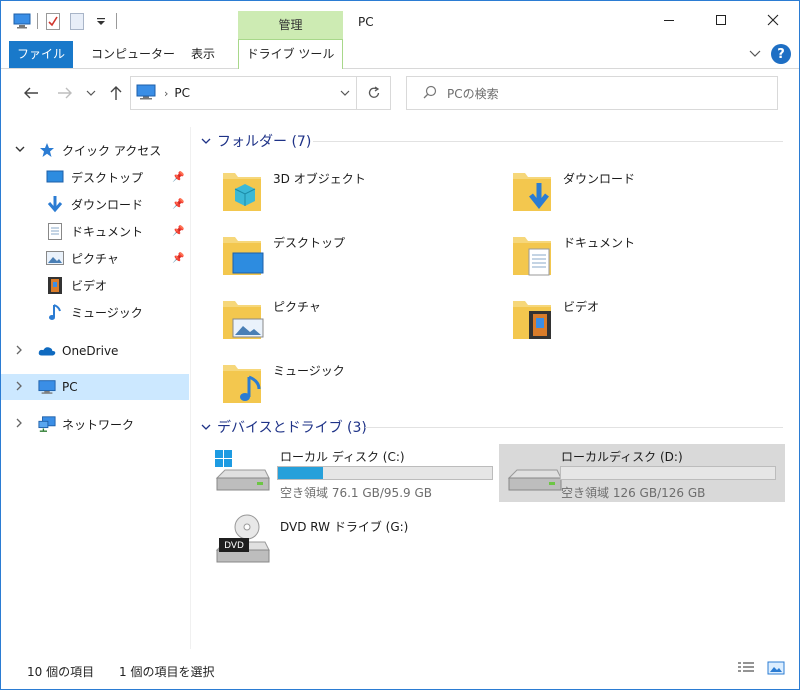 Image resolution: width=800 pixels, height=690 pixels. What do you see at coordinates (430, 93) in the screenshot?
I see `search-icon` at bounding box center [430, 93].